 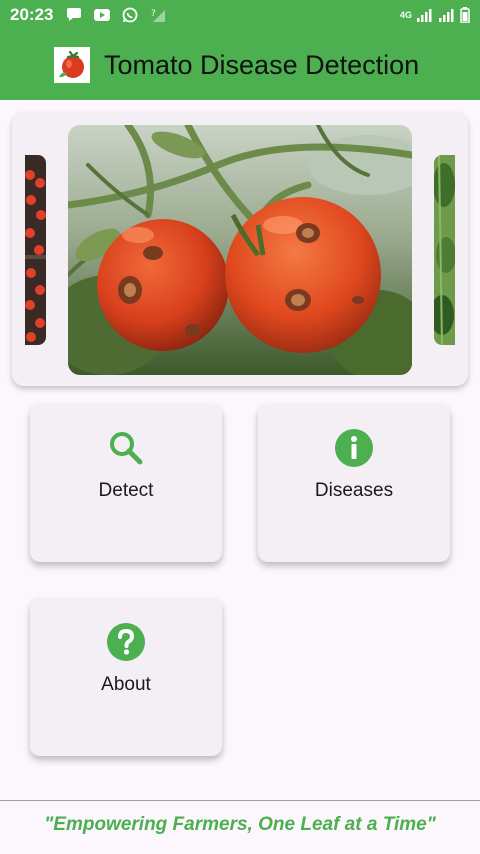 What do you see at coordinates (444, 250) in the screenshot?
I see `carousel-slide-next` at bounding box center [444, 250].